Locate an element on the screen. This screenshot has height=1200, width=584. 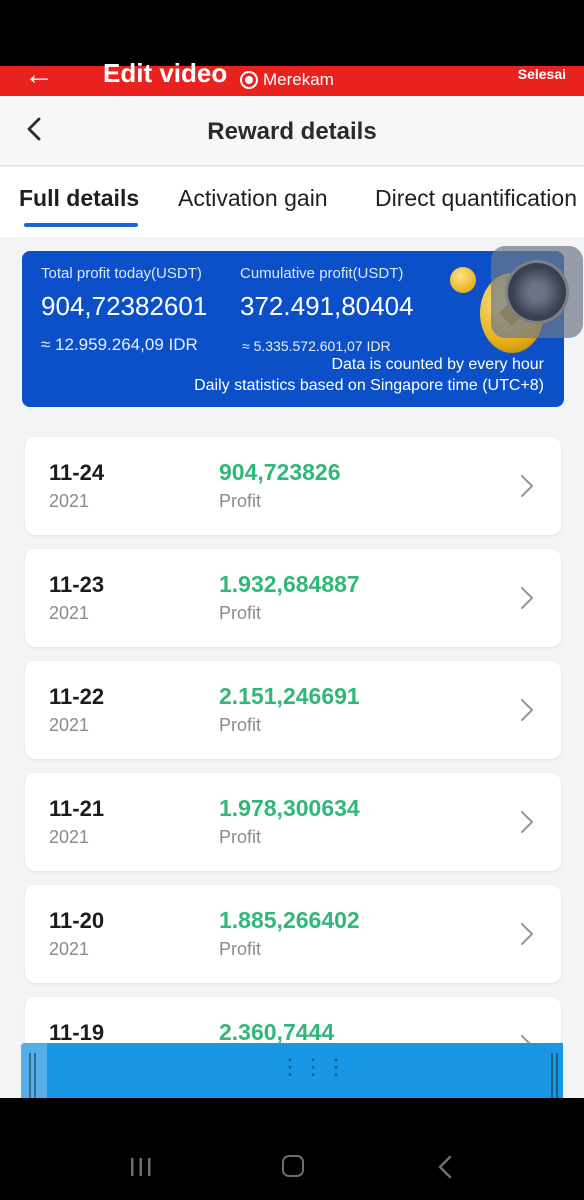
drag-grip-icon: ⋮⋮⋮ is located at coordinates (313, 1067).